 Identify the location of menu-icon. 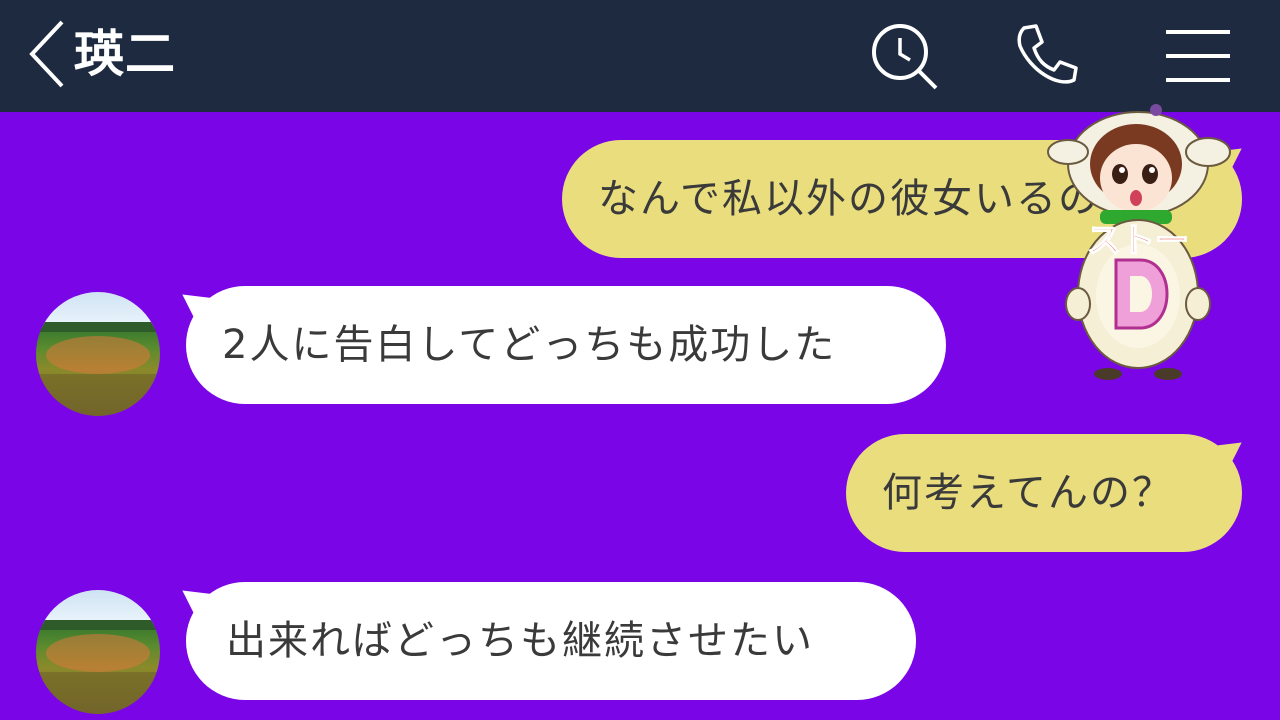
(1198, 56).